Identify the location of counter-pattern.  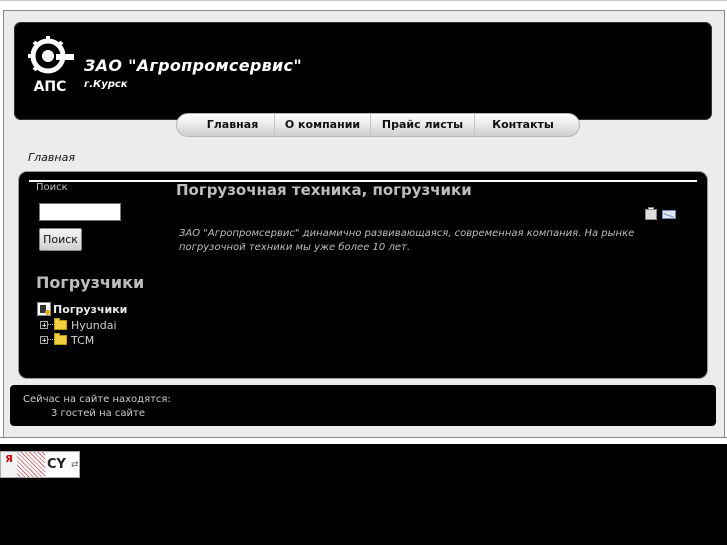
(31, 464).